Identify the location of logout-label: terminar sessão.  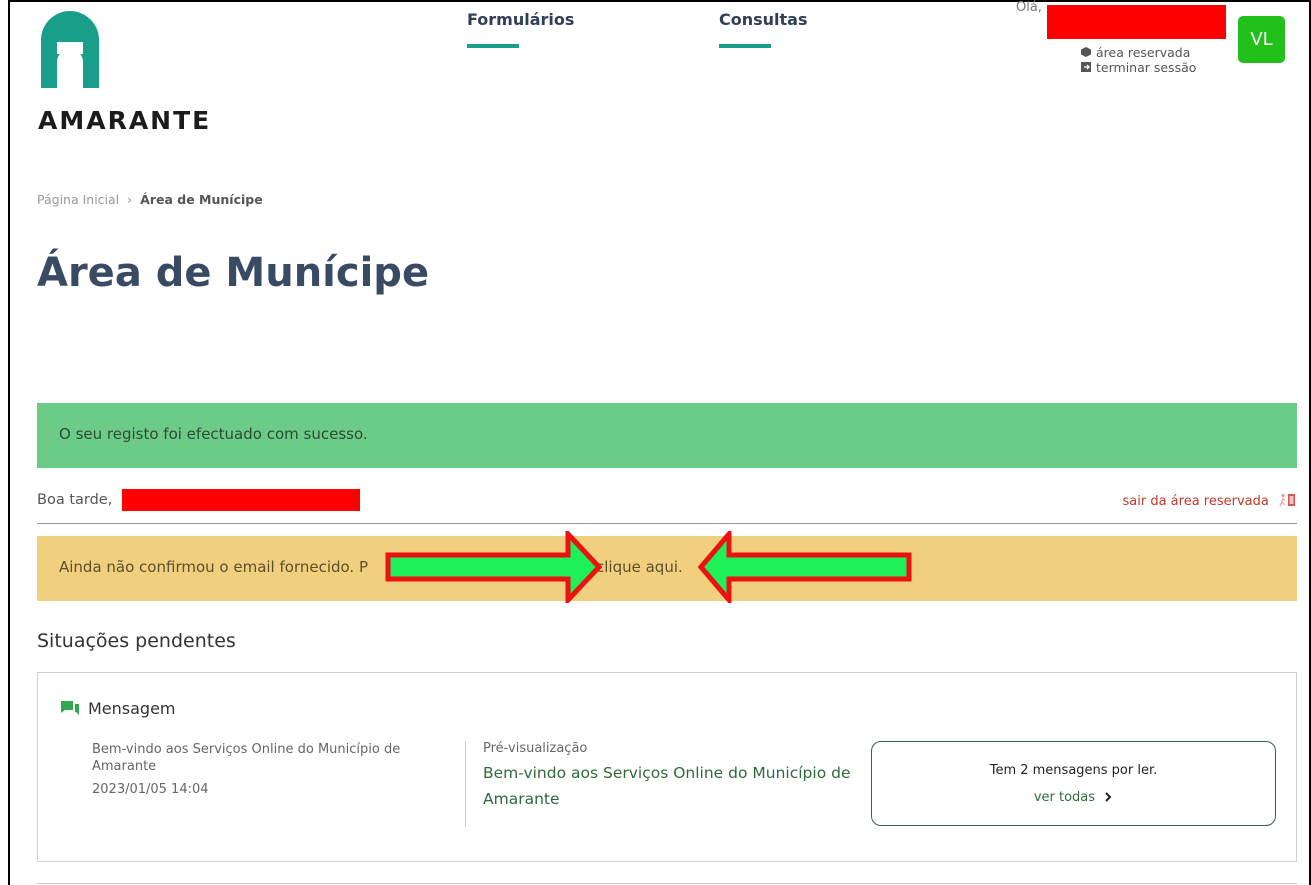
(1146, 67).